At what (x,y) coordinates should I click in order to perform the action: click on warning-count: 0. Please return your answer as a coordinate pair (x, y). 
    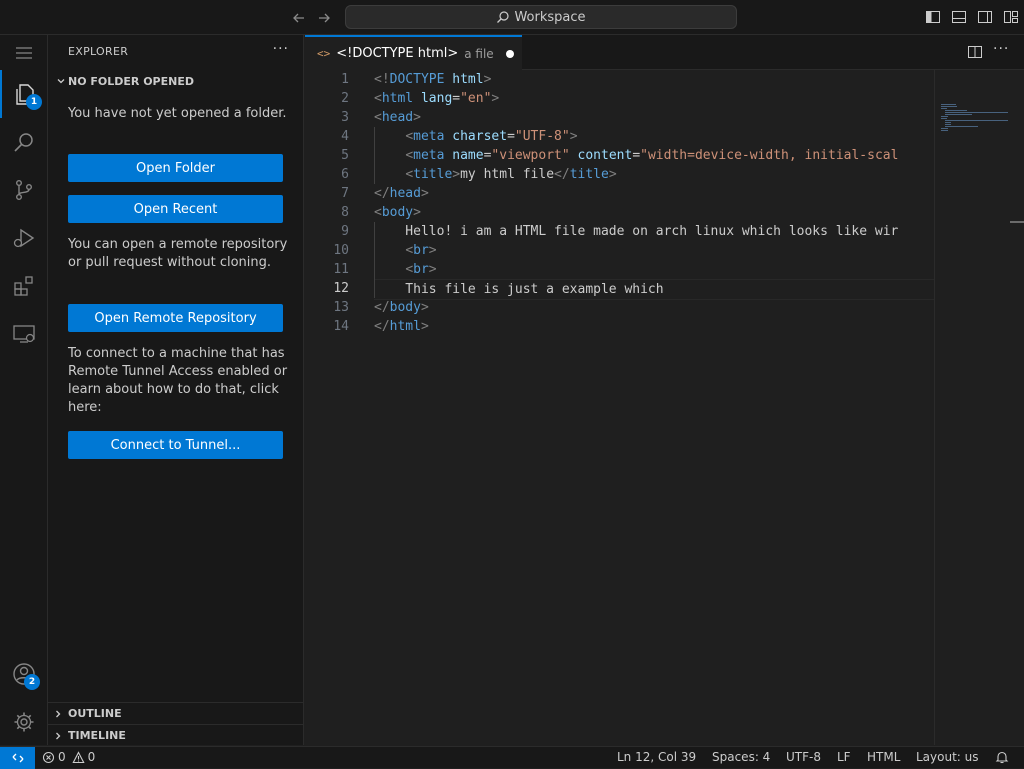
    Looking at the image, I should click on (91, 757).